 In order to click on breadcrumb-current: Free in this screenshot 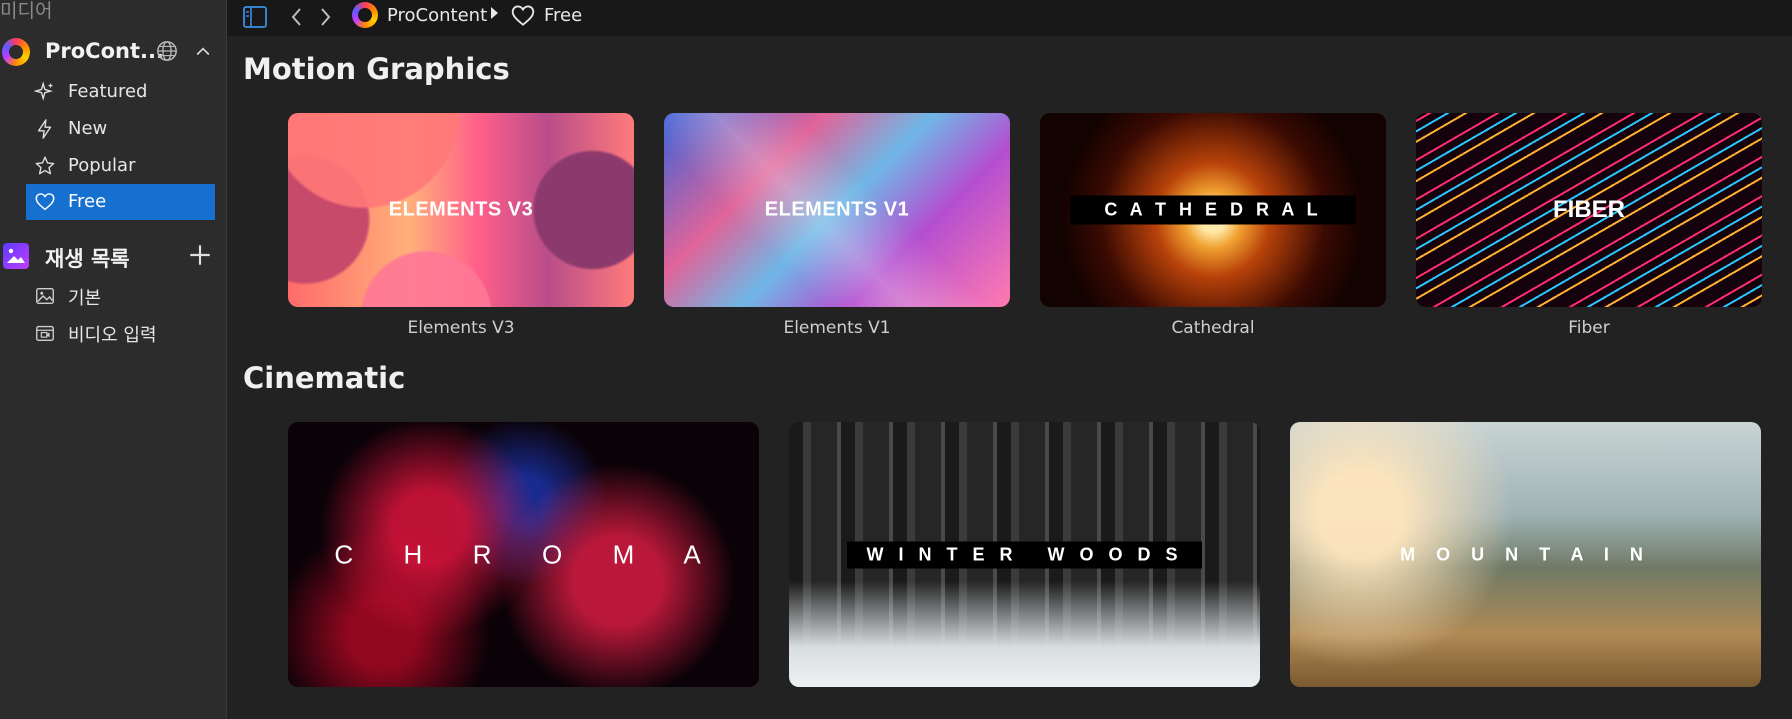, I will do `click(563, 15)`.